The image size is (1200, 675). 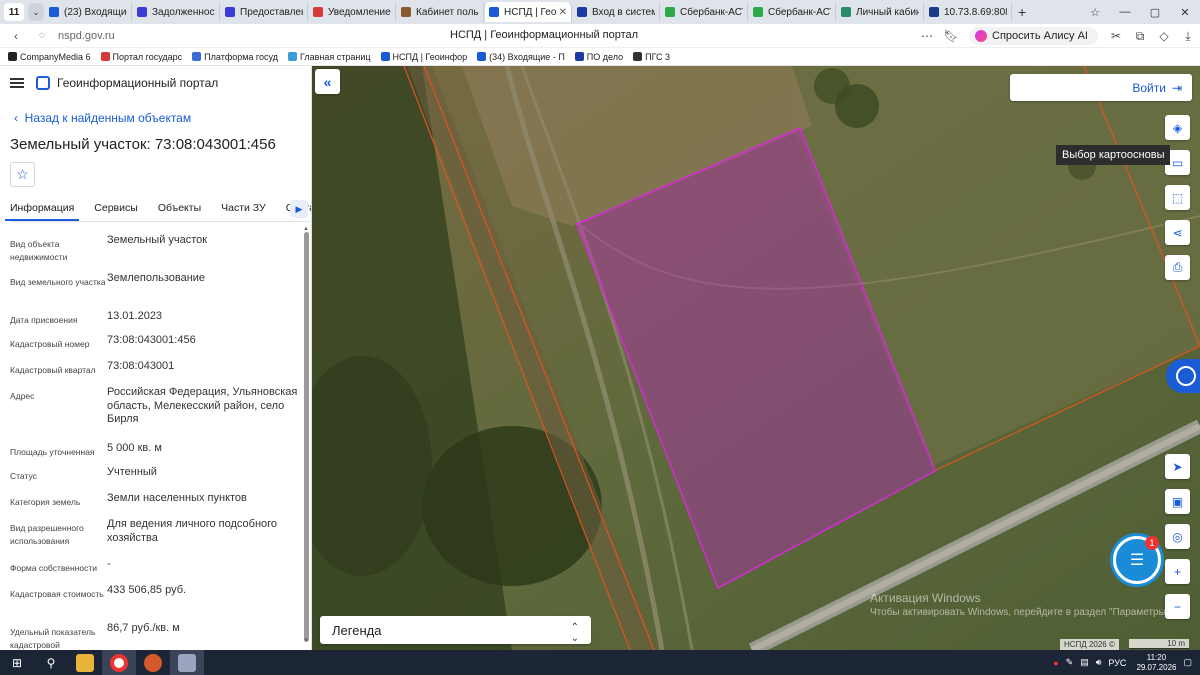 I want to click on tab-label: Кабинет польз., so click(x=447, y=12).